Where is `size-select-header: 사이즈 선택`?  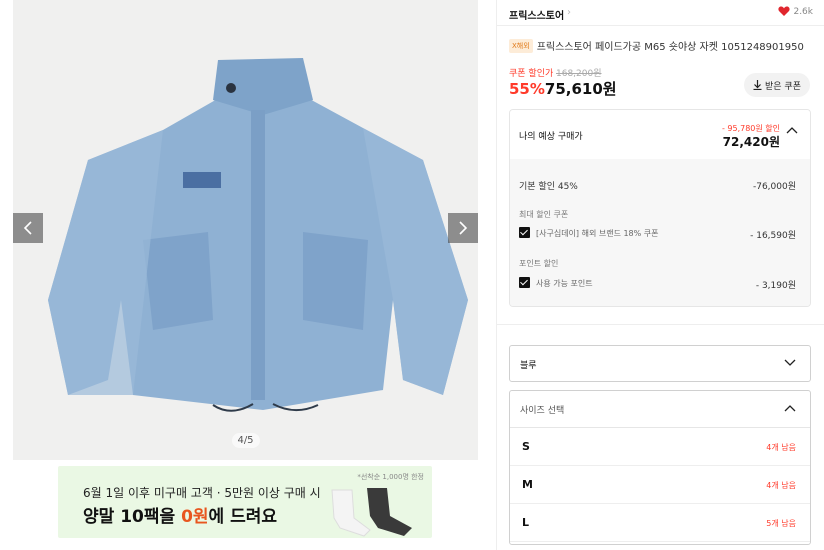
size-select-header: 사이즈 선택 is located at coordinates (660, 409).